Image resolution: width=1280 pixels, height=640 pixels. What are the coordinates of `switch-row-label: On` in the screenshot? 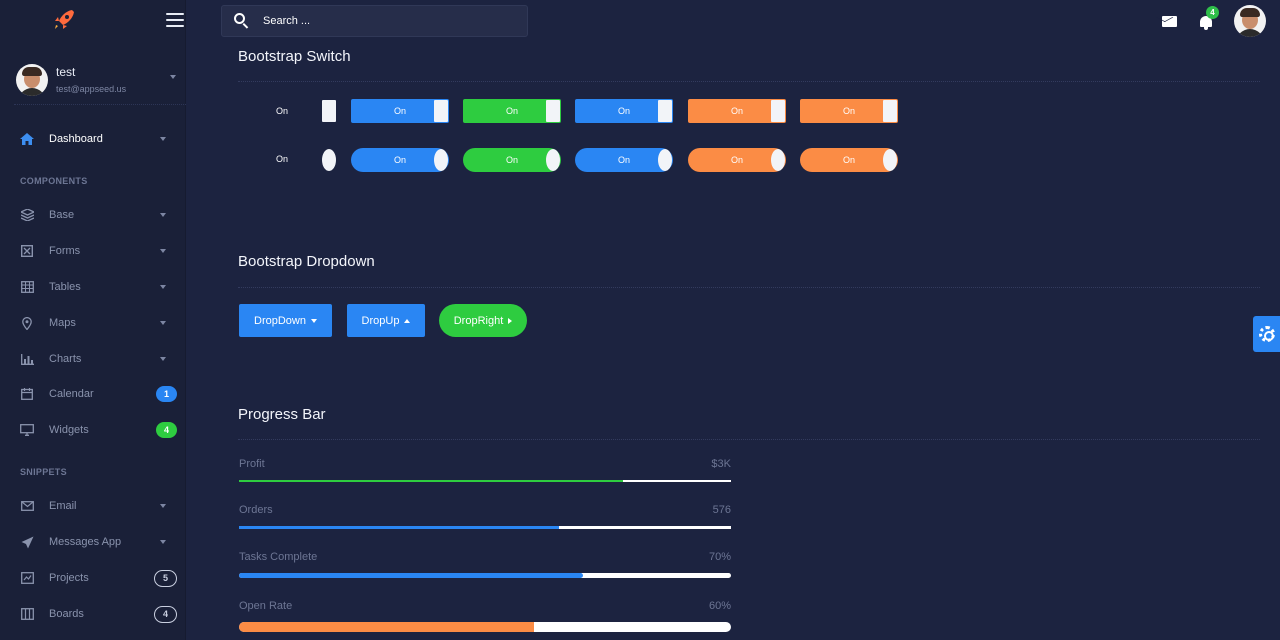 It's located at (282, 111).